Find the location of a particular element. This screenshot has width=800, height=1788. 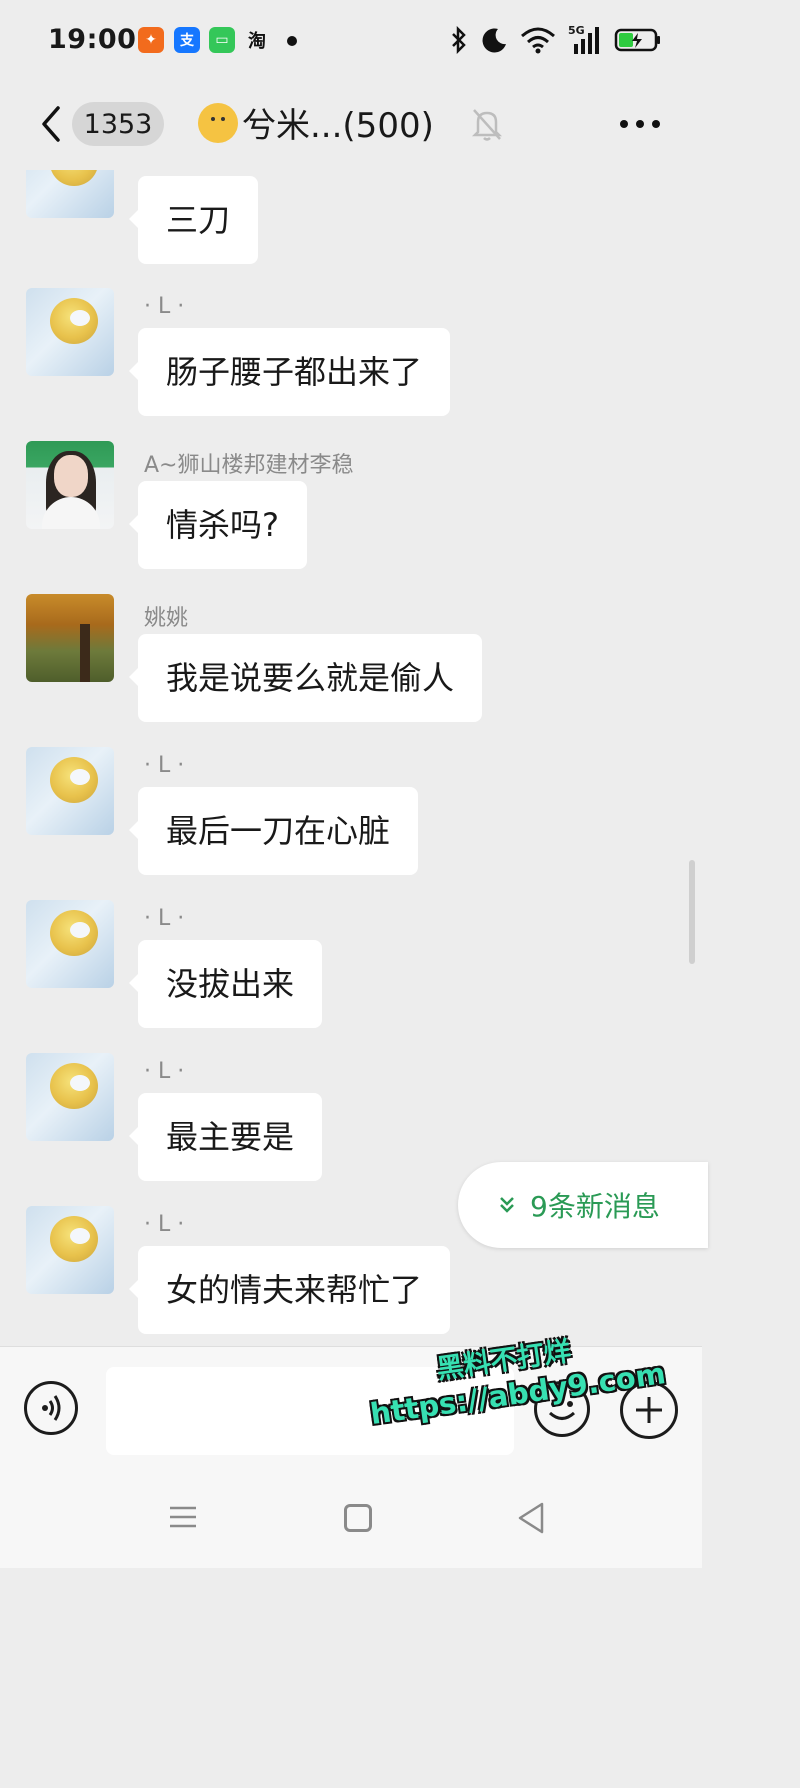

taobao-special-icon: ✦ is located at coordinates (151, 40).